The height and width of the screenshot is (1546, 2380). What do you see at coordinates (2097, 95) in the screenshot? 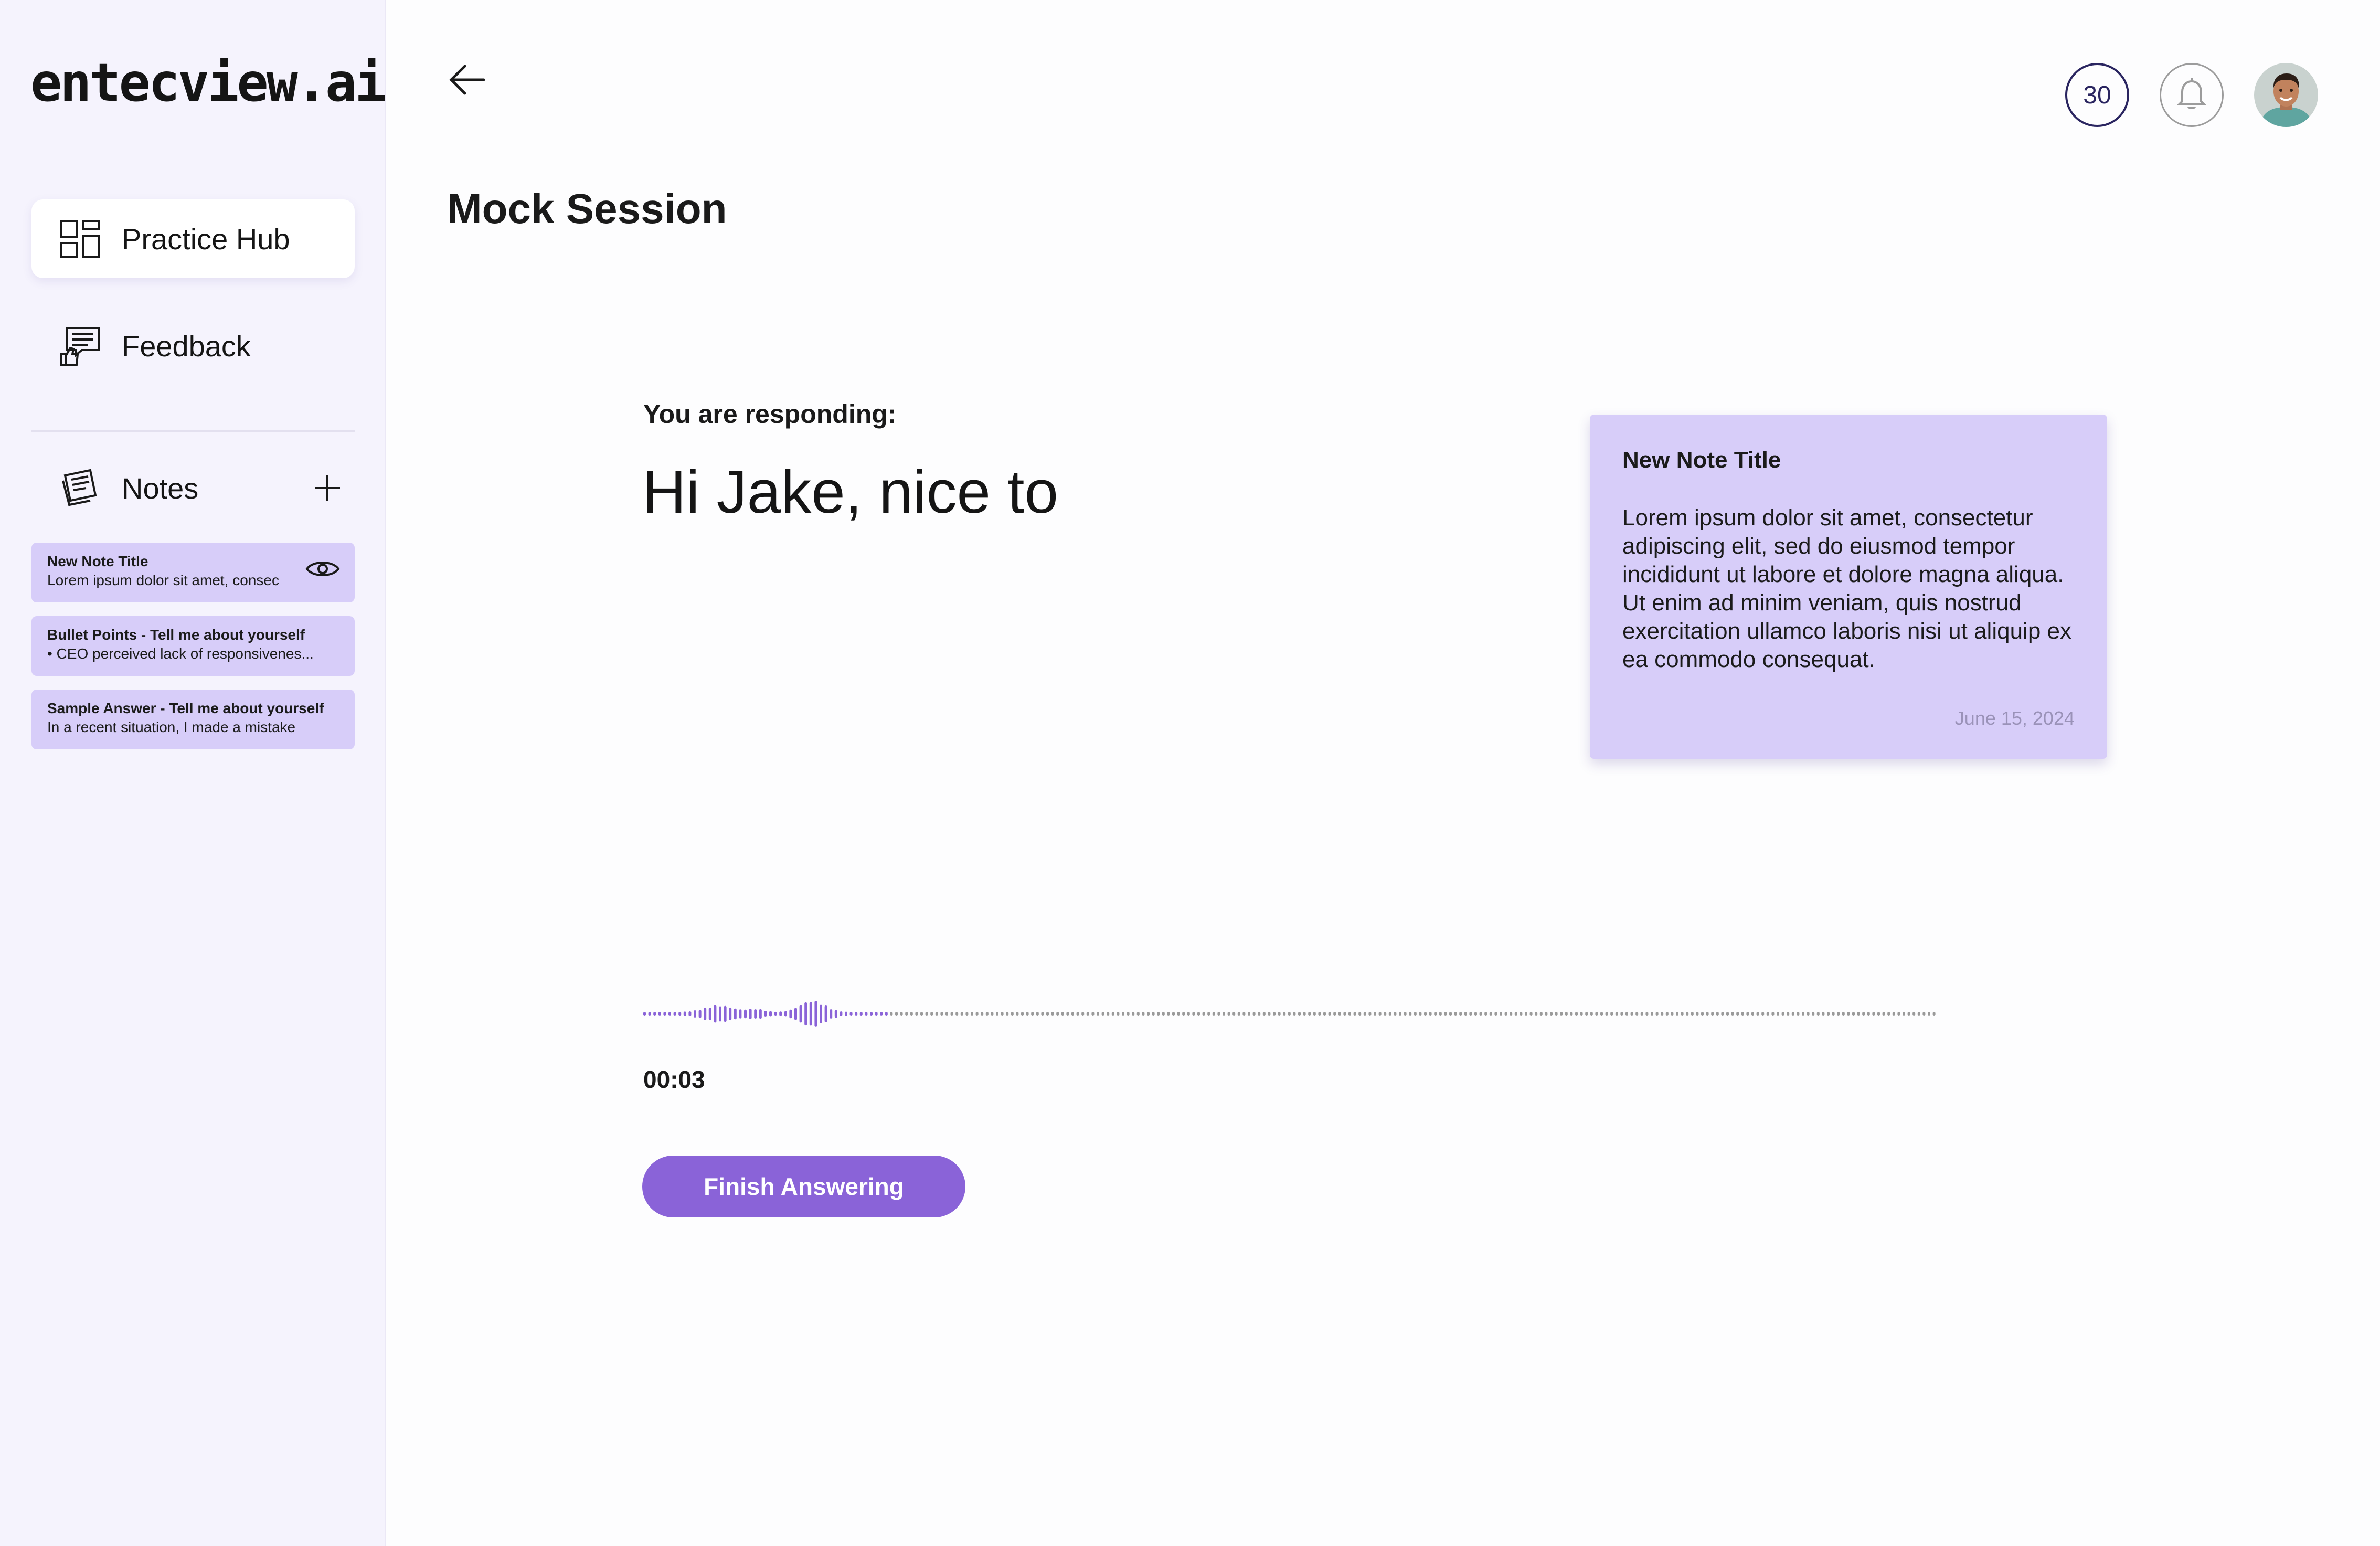
I see `credits-badge: 30` at bounding box center [2097, 95].